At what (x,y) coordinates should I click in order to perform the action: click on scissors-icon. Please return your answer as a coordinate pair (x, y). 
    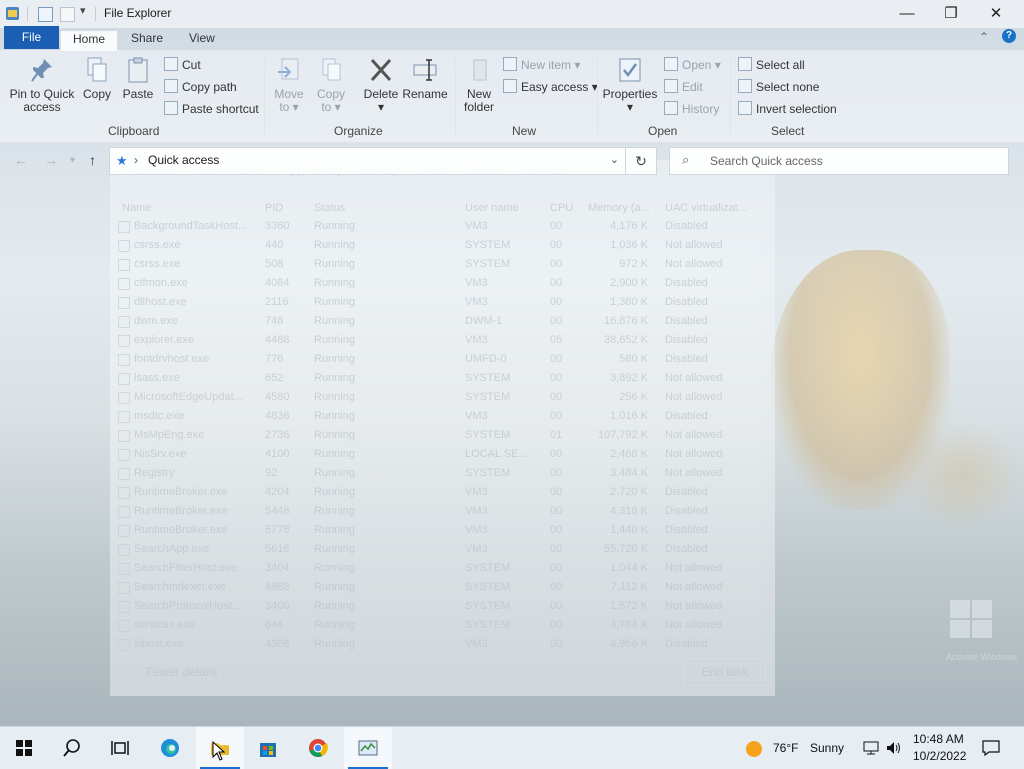
    Looking at the image, I should click on (171, 64).